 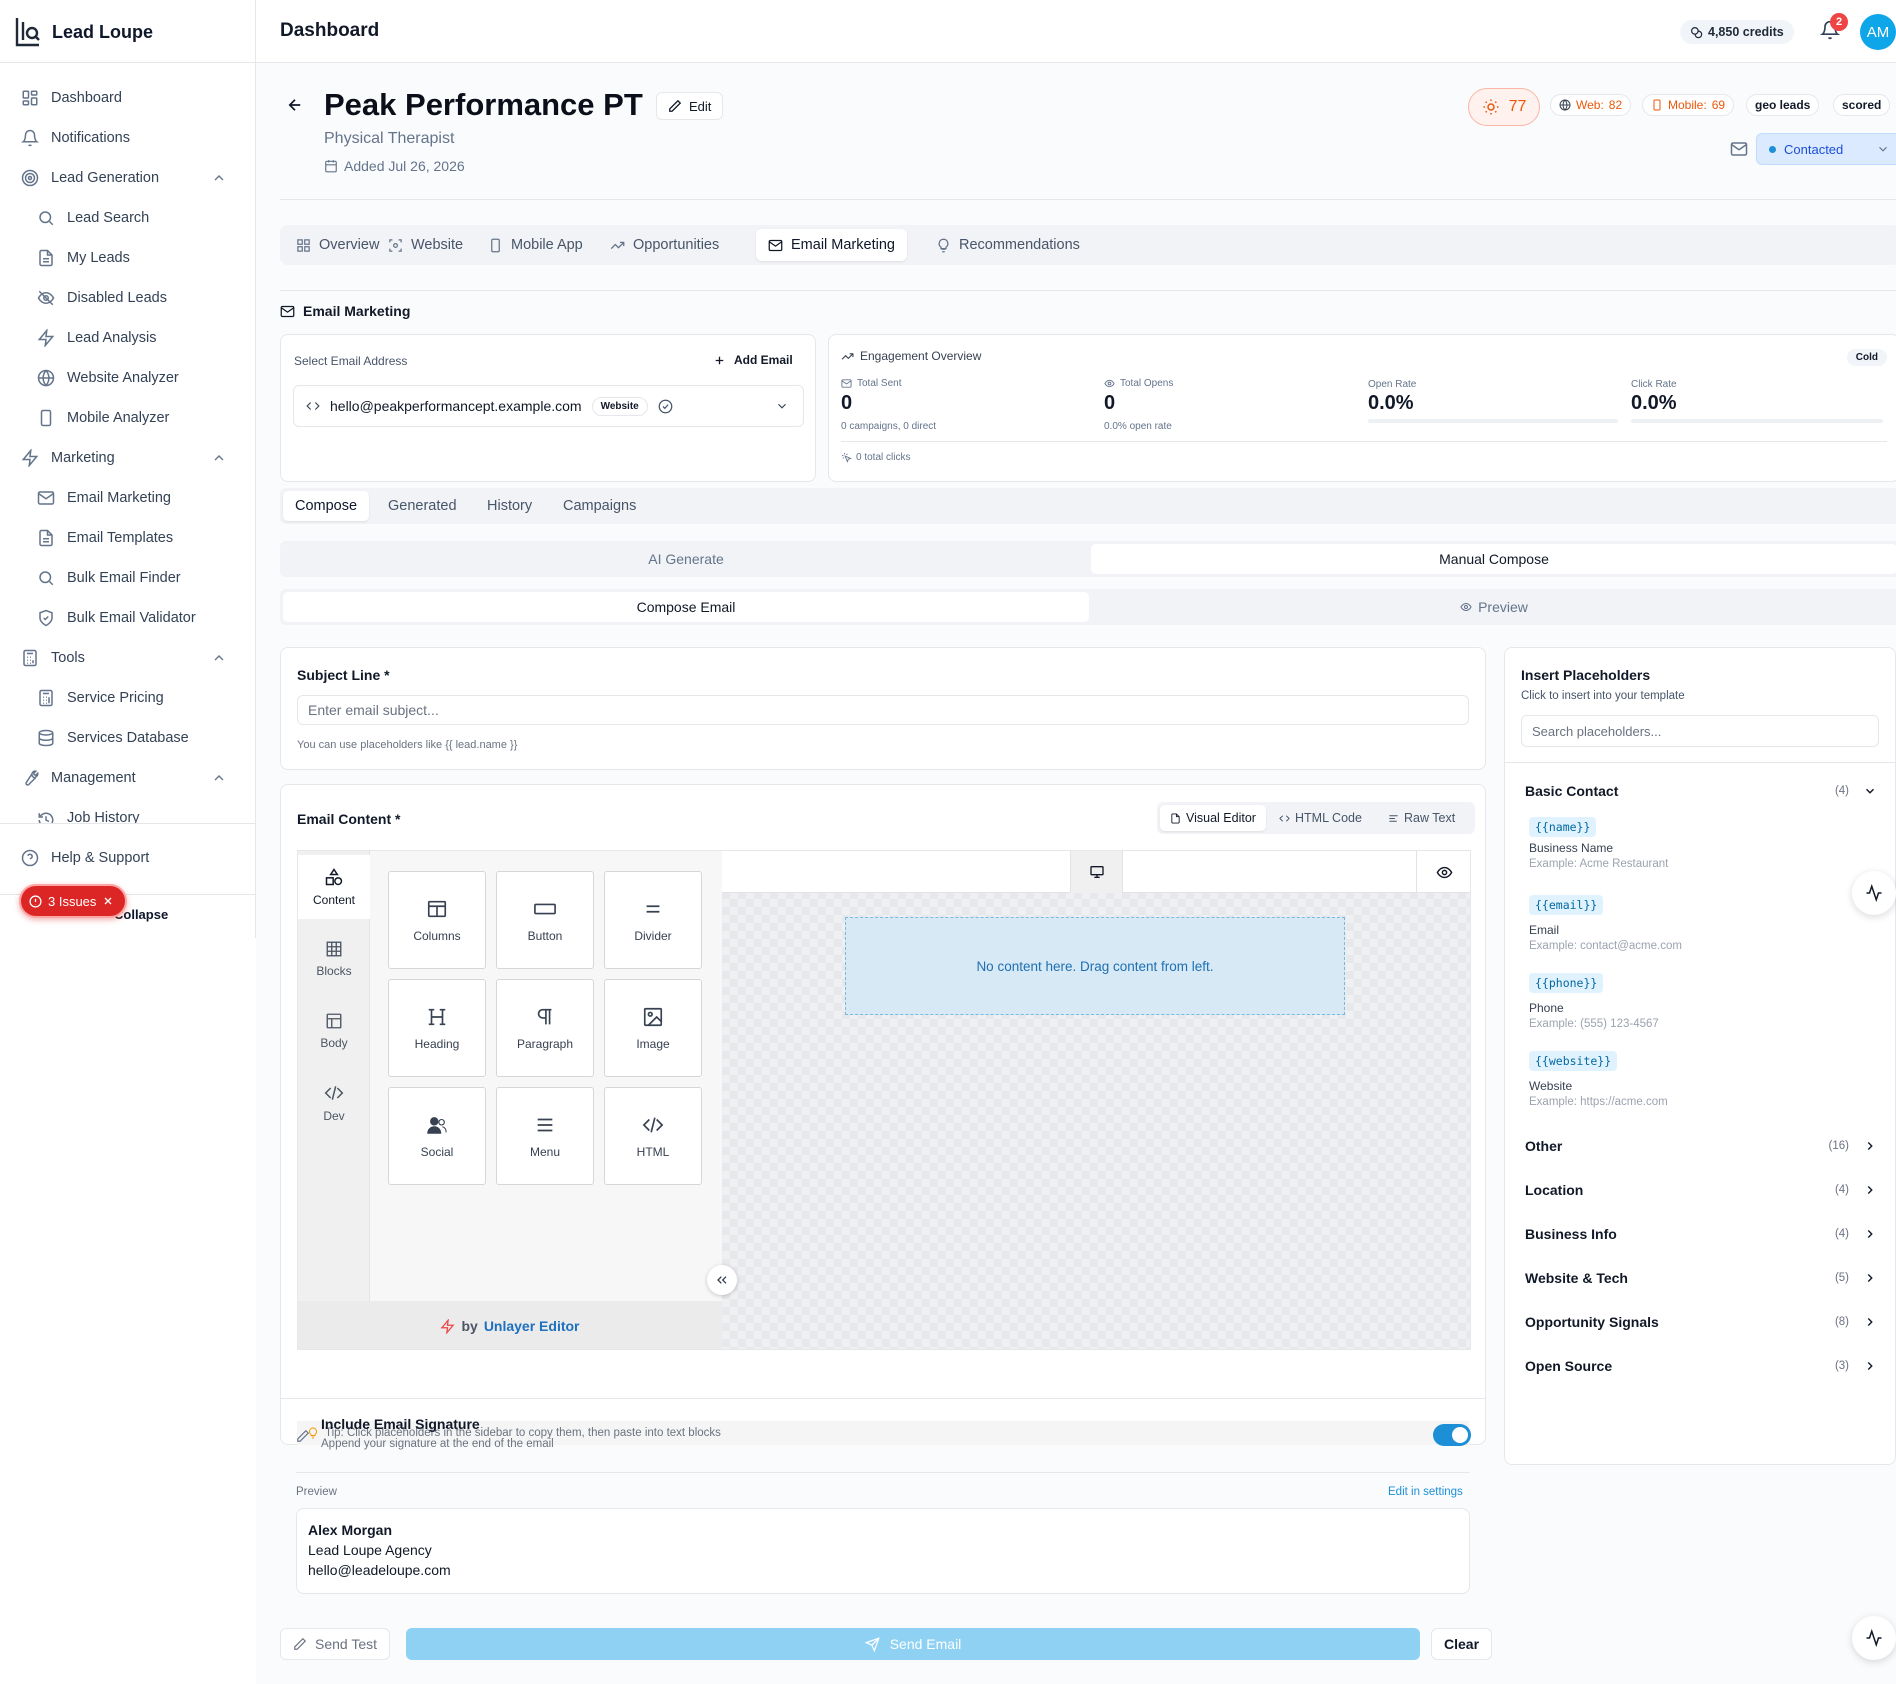 What do you see at coordinates (1462, 1644) in the screenshot?
I see `clear-button: Clear` at bounding box center [1462, 1644].